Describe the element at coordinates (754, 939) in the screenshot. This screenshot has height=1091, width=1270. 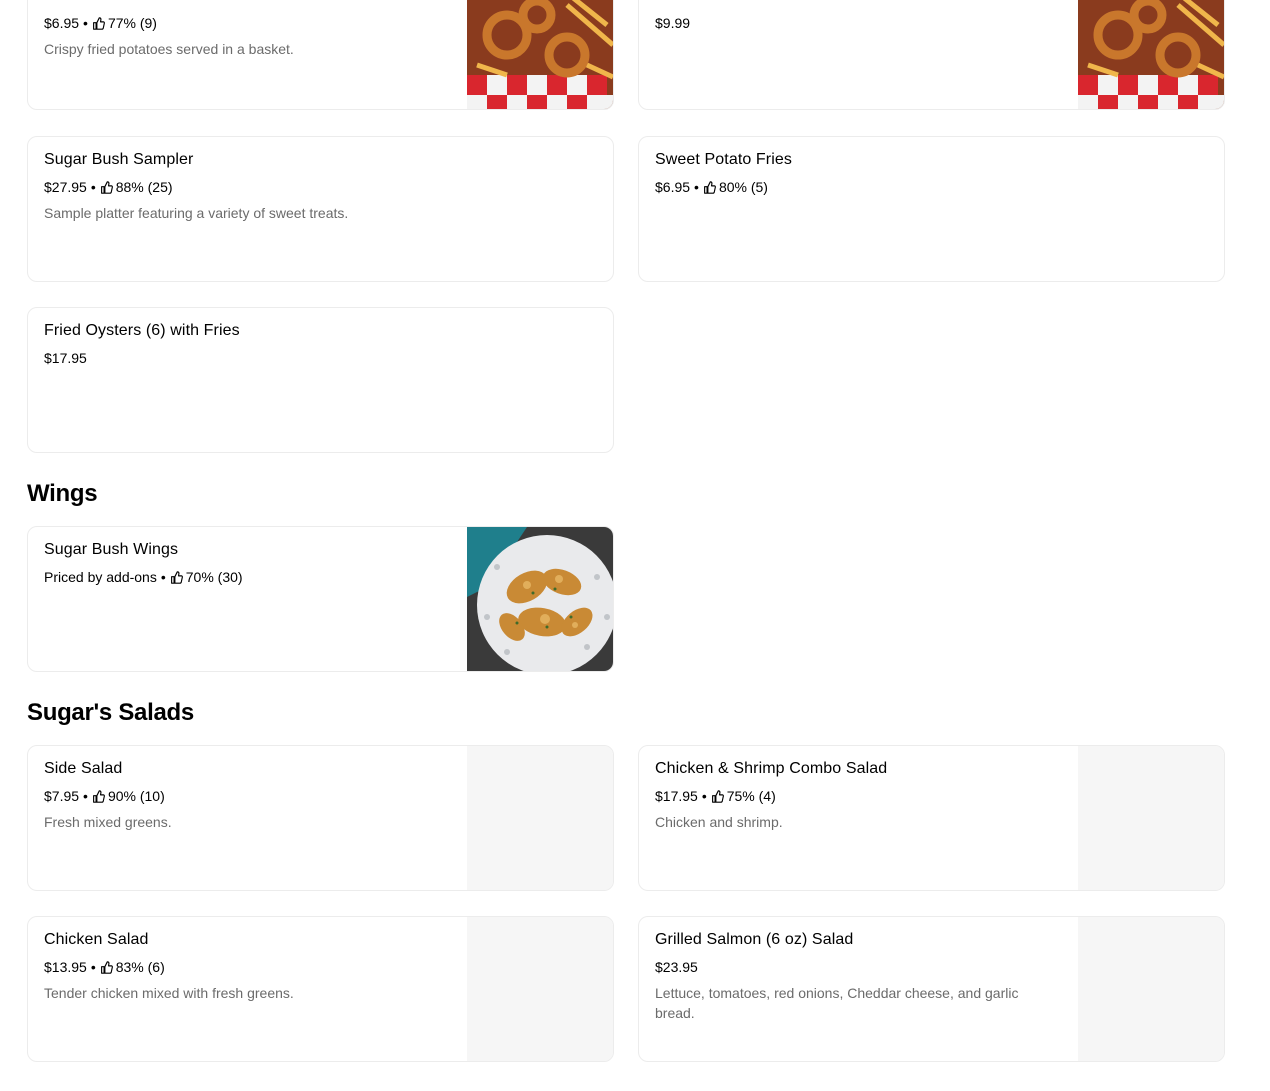
I see `item-name: Grilled Salmon (6 oz) Salad` at that location.